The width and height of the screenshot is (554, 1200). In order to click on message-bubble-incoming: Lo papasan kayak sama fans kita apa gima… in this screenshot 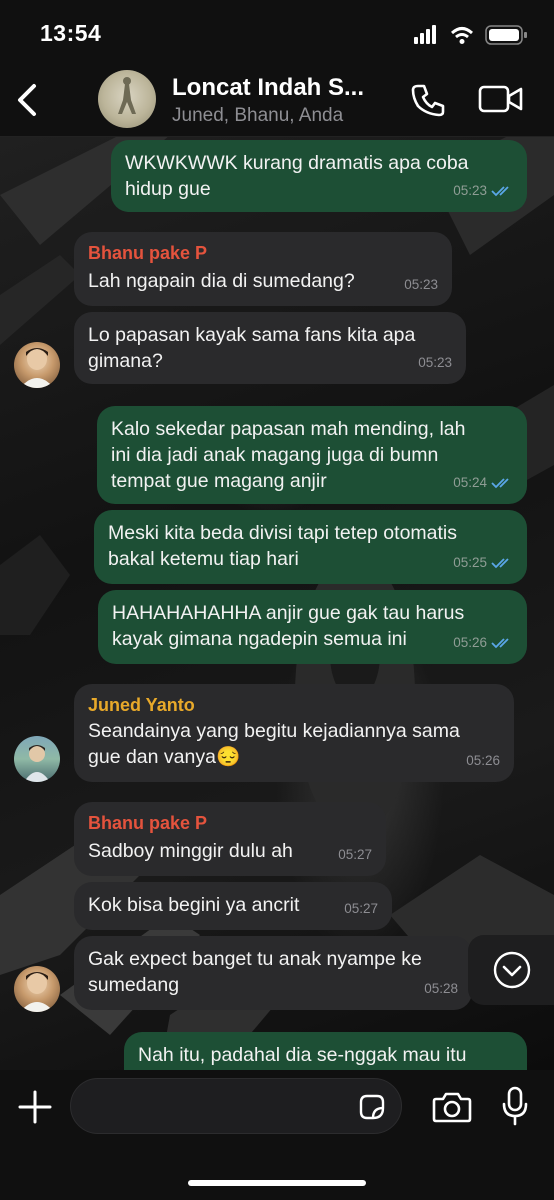, I will do `click(270, 348)`.